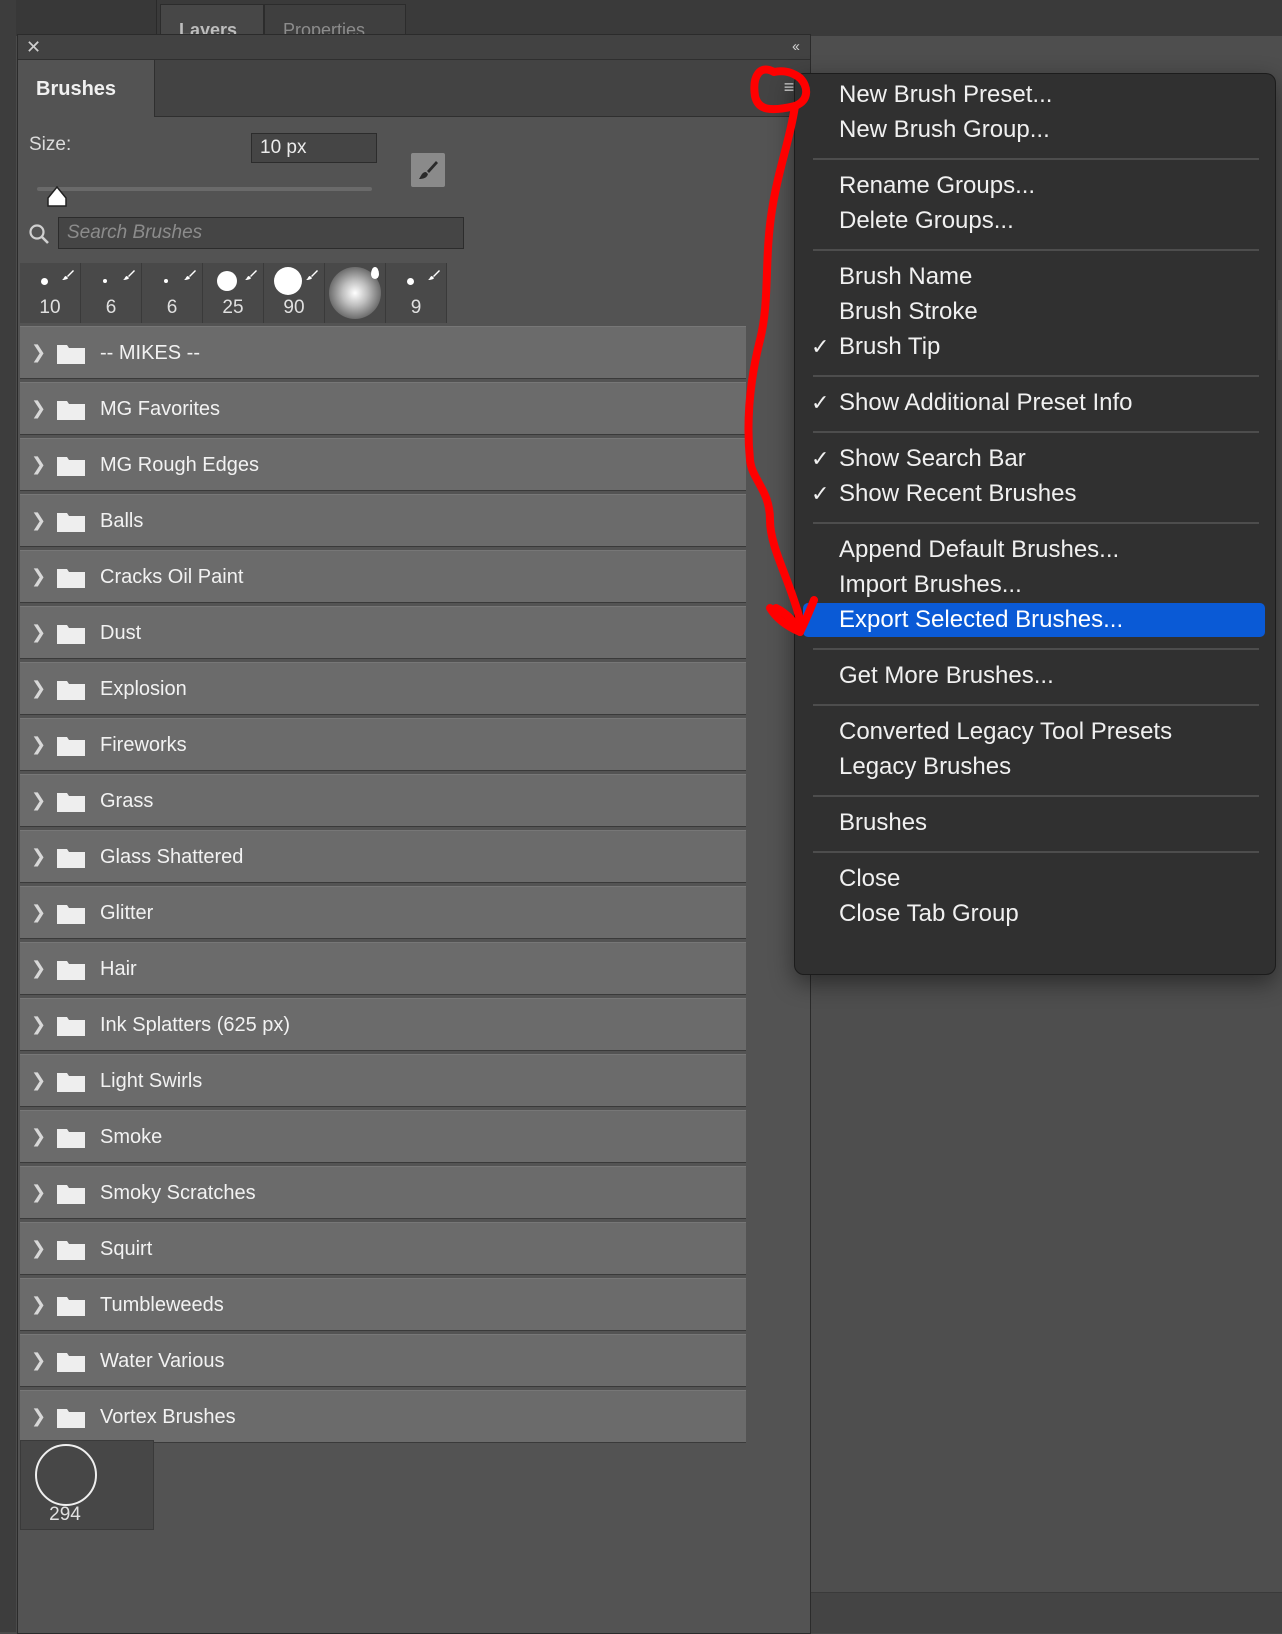  What do you see at coordinates (414, 47) in the screenshot?
I see `panel-title-bar: ✕ ‹‹` at bounding box center [414, 47].